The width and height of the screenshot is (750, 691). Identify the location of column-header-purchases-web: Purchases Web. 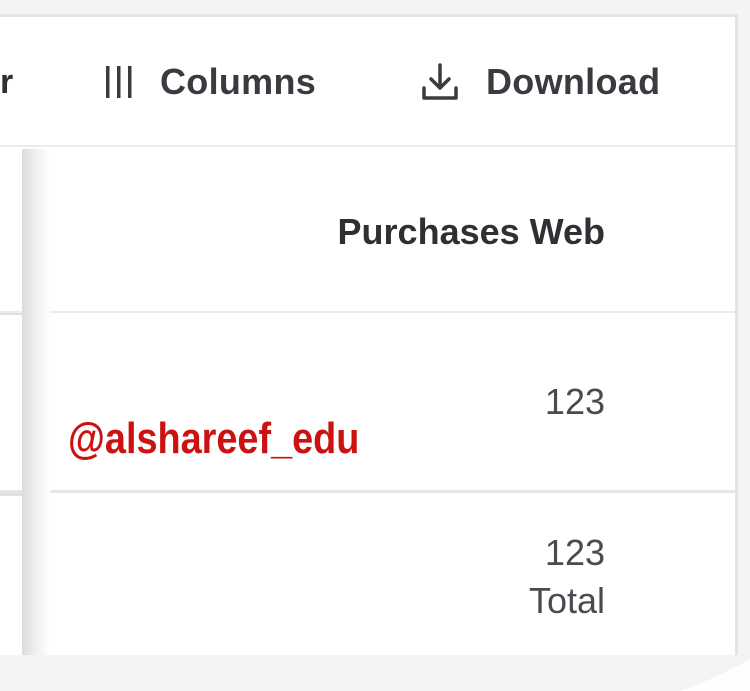
(471, 232).